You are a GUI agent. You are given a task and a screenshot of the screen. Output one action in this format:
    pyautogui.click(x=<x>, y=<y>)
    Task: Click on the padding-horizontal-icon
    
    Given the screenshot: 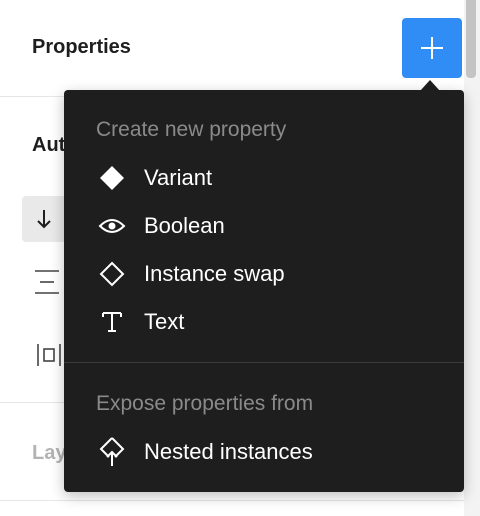 What is the action you would take?
    pyautogui.click(x=49, y=355)
    